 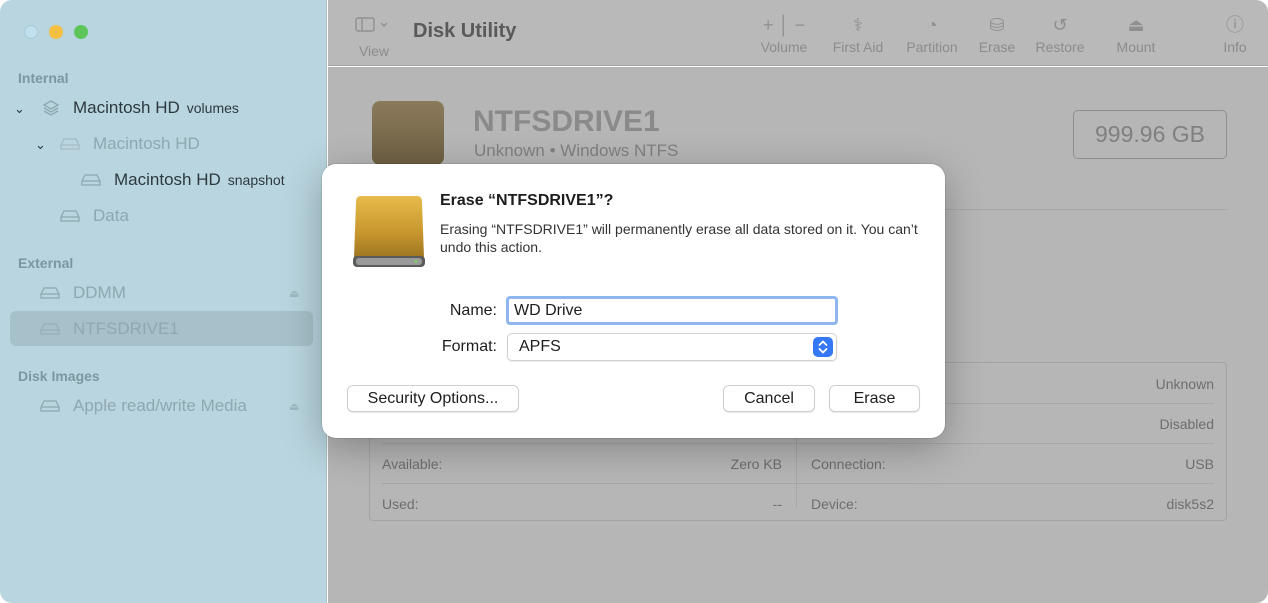 I want to click on capacity-badge: 999.96 GB, so click(x=1150, y=134).